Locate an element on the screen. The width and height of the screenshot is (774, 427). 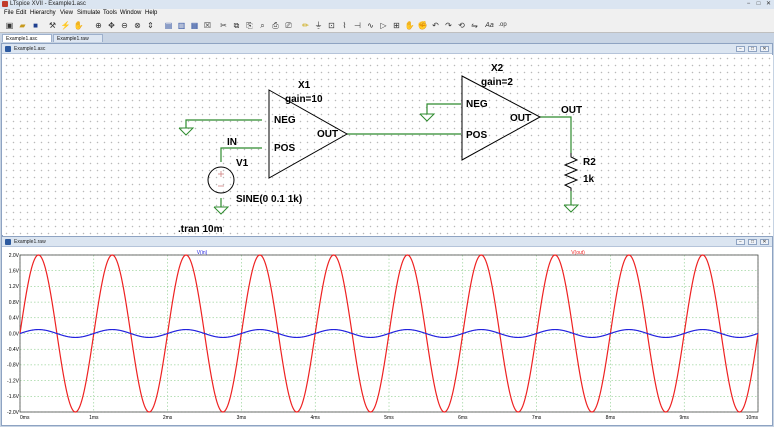
x1-out-pin-label: OUT is located at coordinates (327, 134).